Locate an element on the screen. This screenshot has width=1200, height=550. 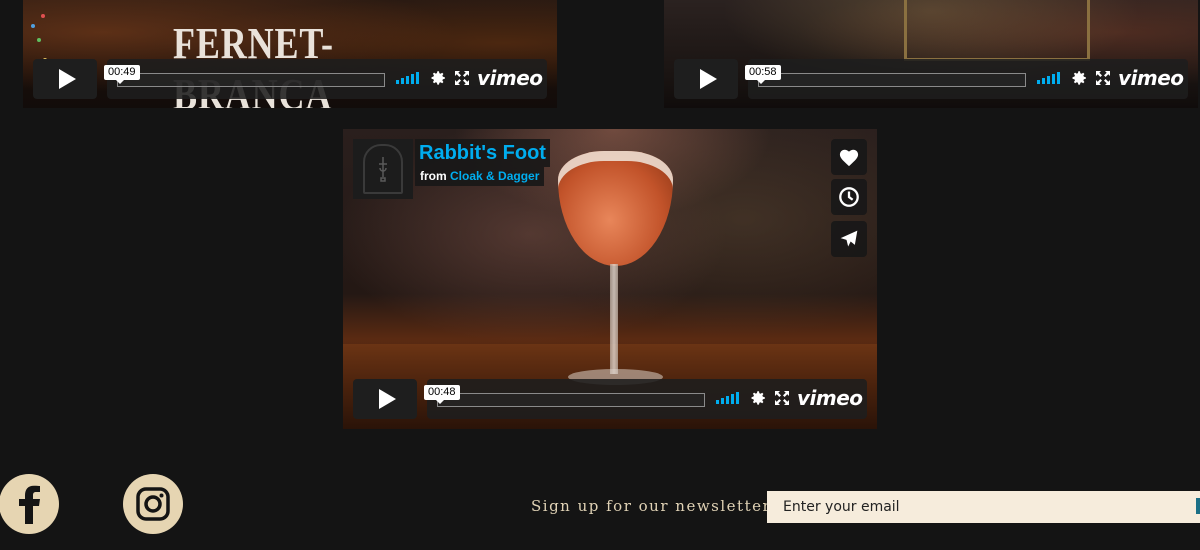
subscribe-button is located at coordinates (1198, 506).